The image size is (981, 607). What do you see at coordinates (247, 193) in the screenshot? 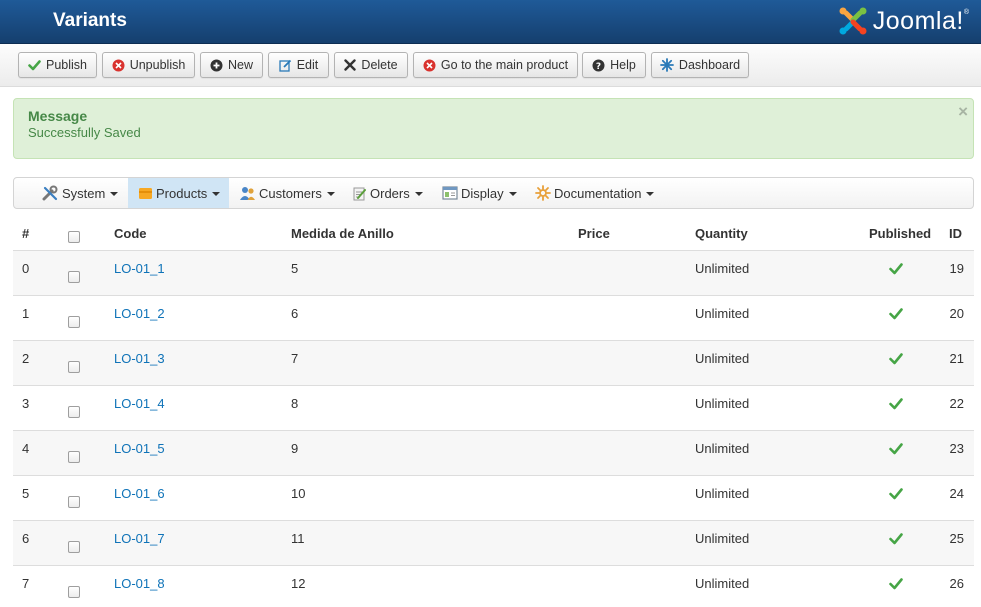
I see `users-icon` at bounding box center [247, 193].